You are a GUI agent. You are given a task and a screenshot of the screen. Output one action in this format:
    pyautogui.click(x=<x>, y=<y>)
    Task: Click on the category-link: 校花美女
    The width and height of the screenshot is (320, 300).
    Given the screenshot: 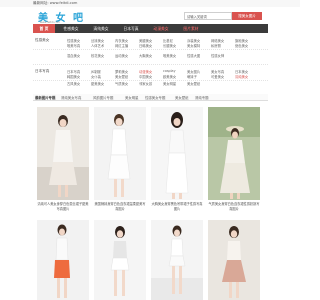 What is the action you would take?
    pyautogui.click(x=97, y=55)
    